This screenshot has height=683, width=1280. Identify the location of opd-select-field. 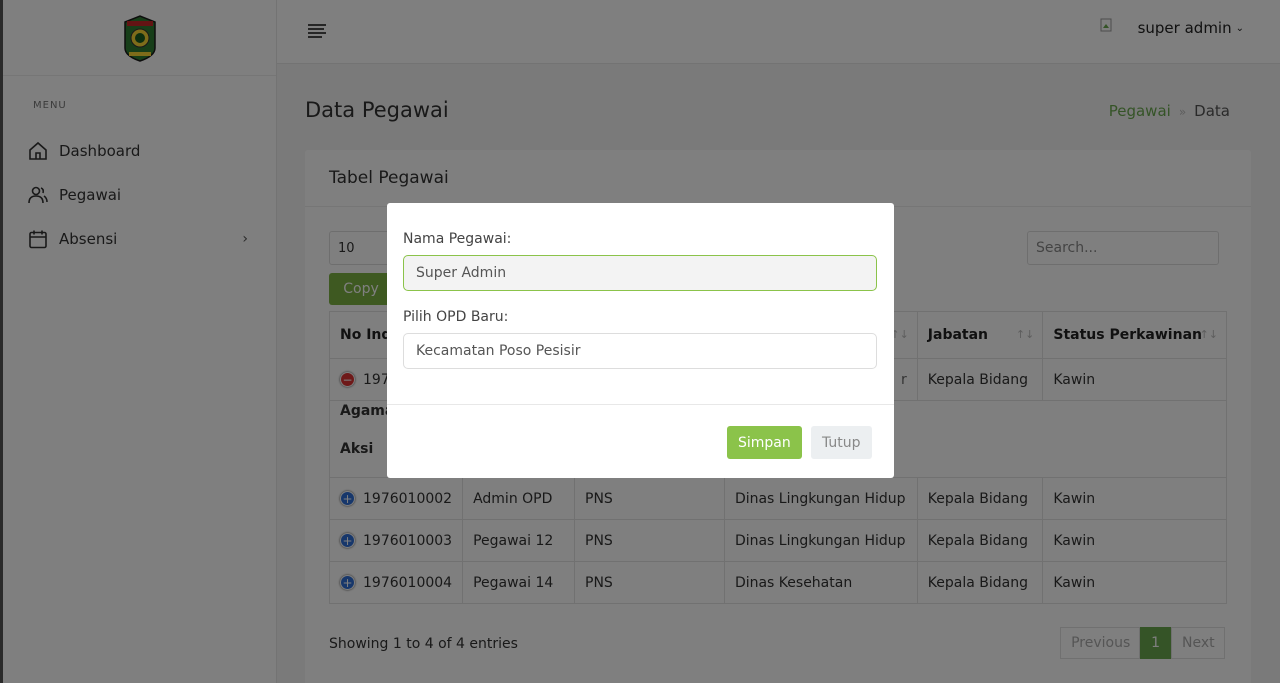
(640, 351).